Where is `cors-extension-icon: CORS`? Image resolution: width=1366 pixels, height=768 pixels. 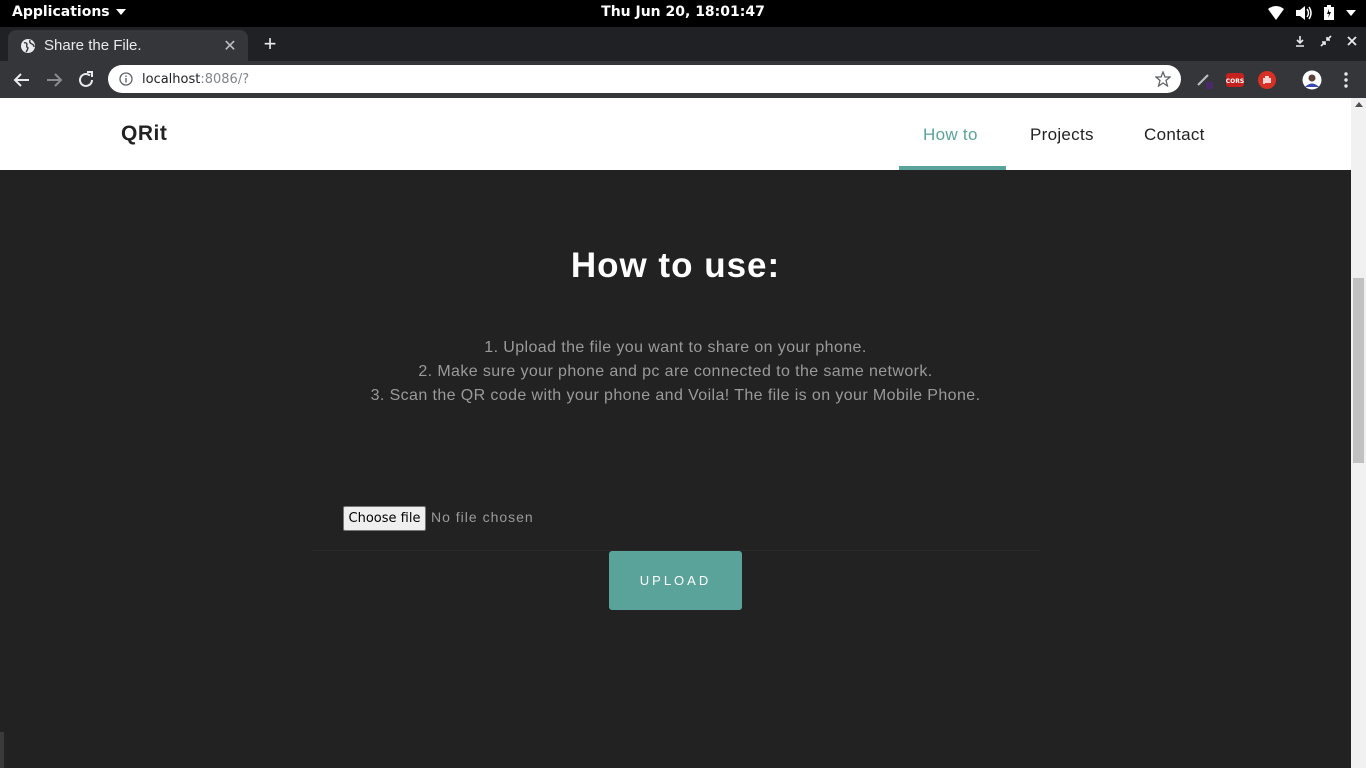 cors-extension-icon: CORS is located at coordinates (1235, 80).